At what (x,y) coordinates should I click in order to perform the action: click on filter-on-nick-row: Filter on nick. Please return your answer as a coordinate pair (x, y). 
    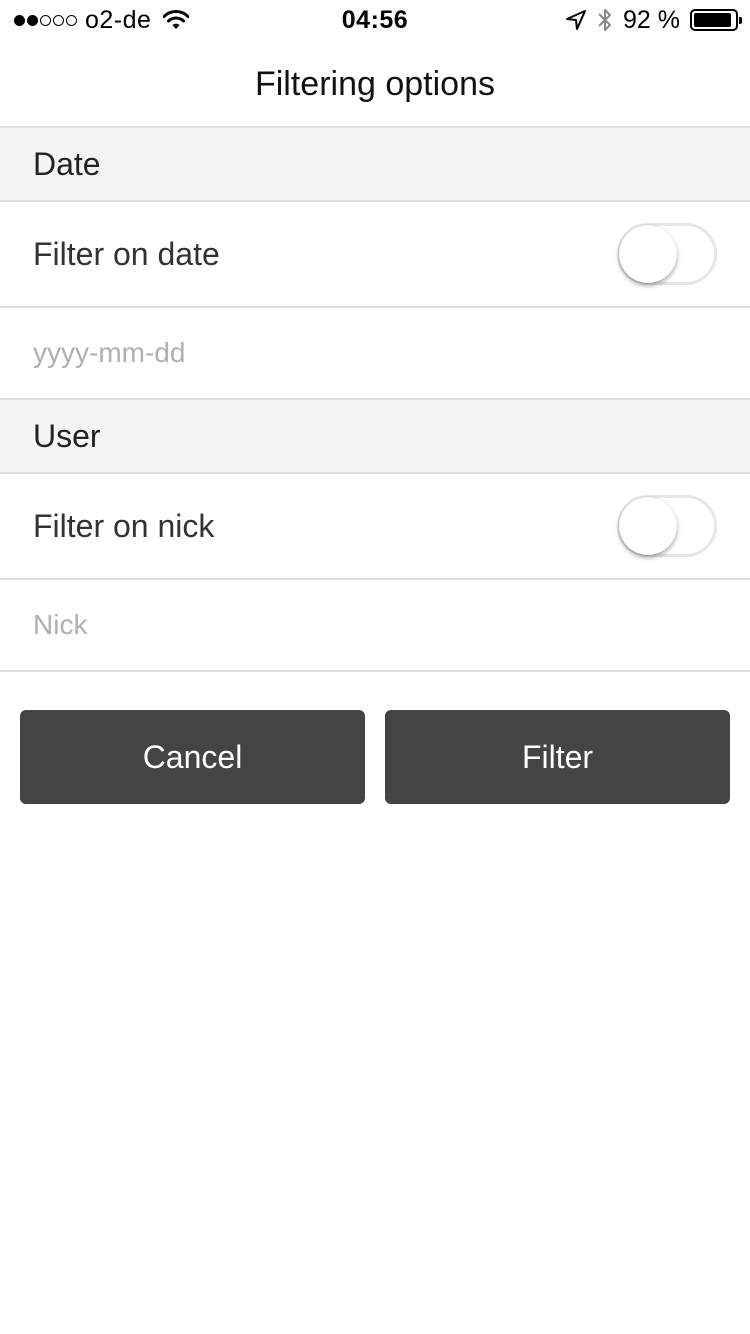
    Looking at the image, I should click on (375, 527).